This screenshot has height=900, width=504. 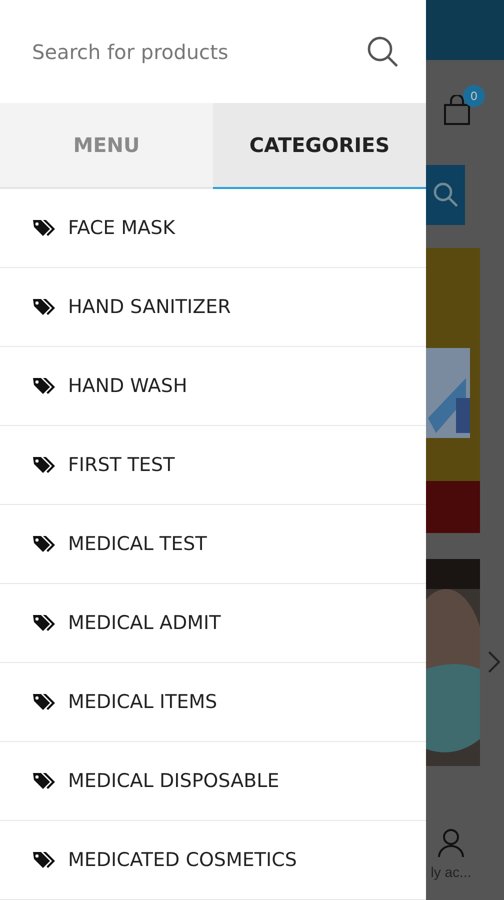 I want to click on shopping-bag-icon, so click(x=457, y=110).